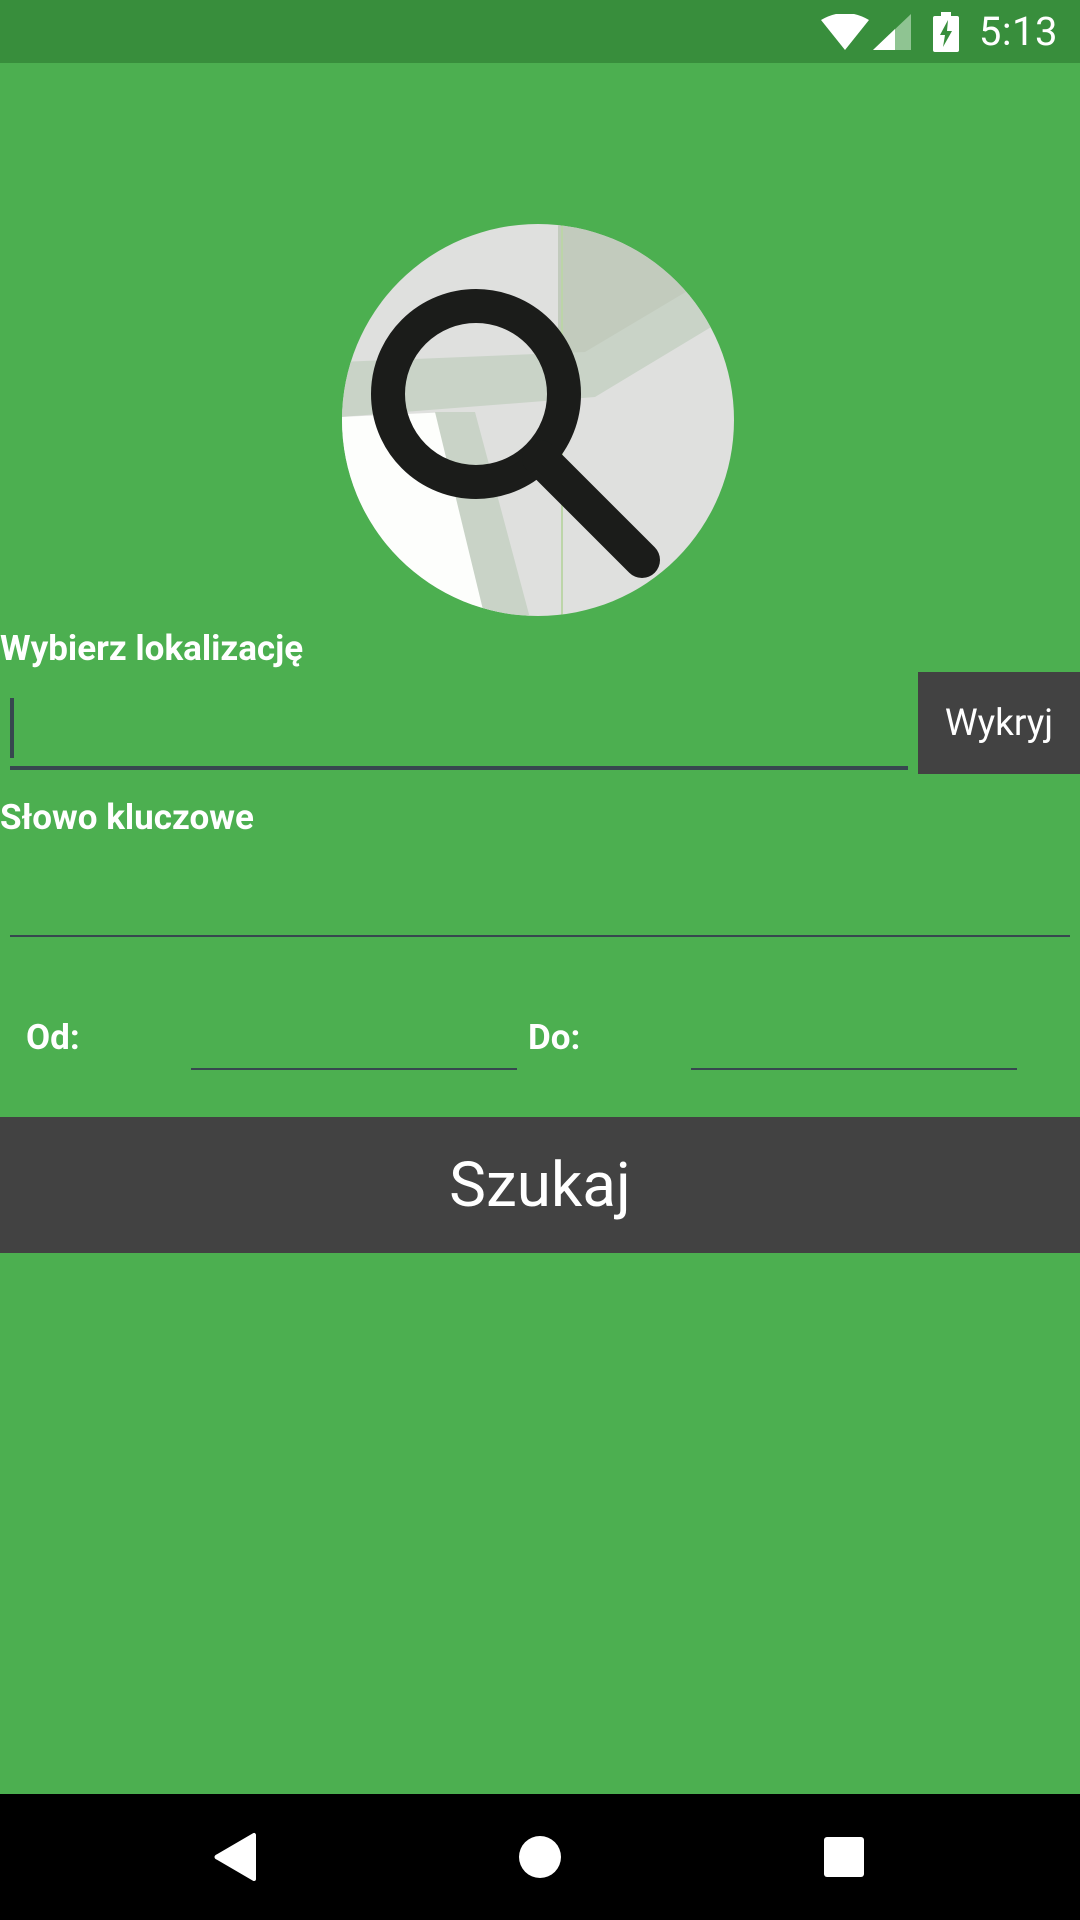 This screenshot has width=1080, height=1920. Describe the element at coordinates (460, 729) in the screenshot. I see `location-input` at that location.